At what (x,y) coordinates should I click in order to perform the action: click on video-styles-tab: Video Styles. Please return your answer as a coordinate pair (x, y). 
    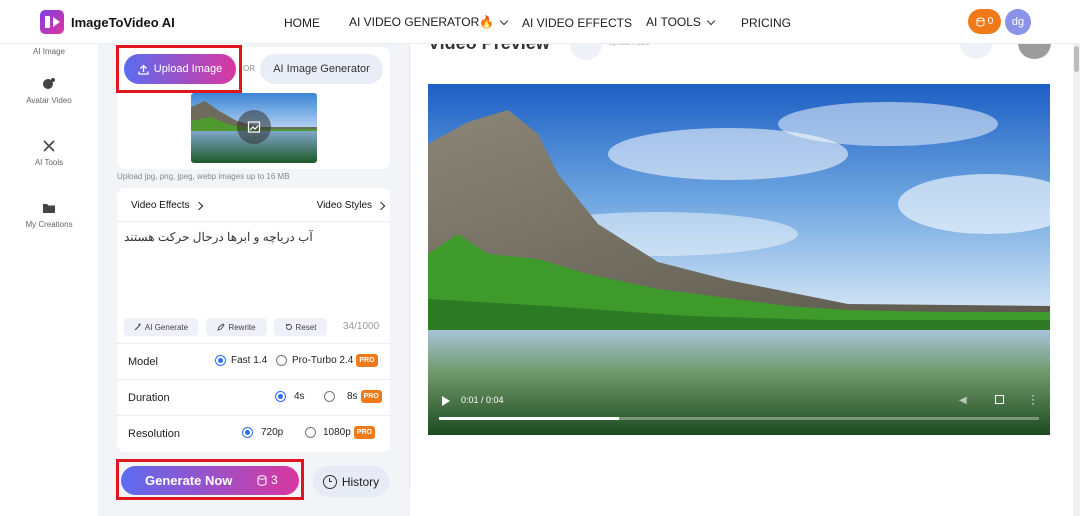
    Looking at the image, I should click on (351, 205).